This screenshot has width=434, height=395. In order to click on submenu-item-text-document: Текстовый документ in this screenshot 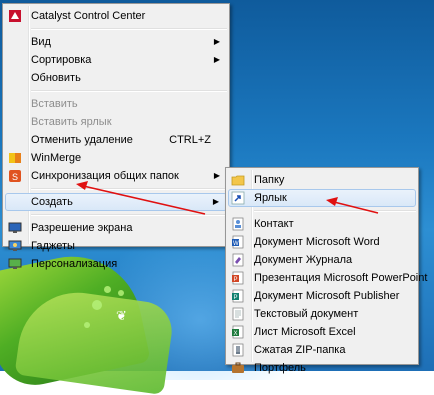, I will do `click(322, 314)`.